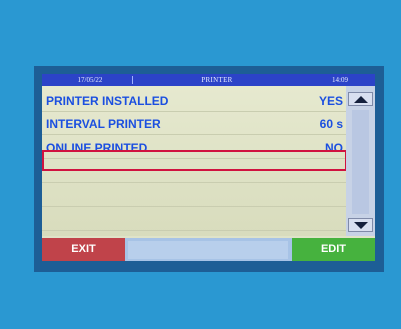 This screenshot has height=329, width=401. I want to click on exit-button: EXIT, so click(83, 249).